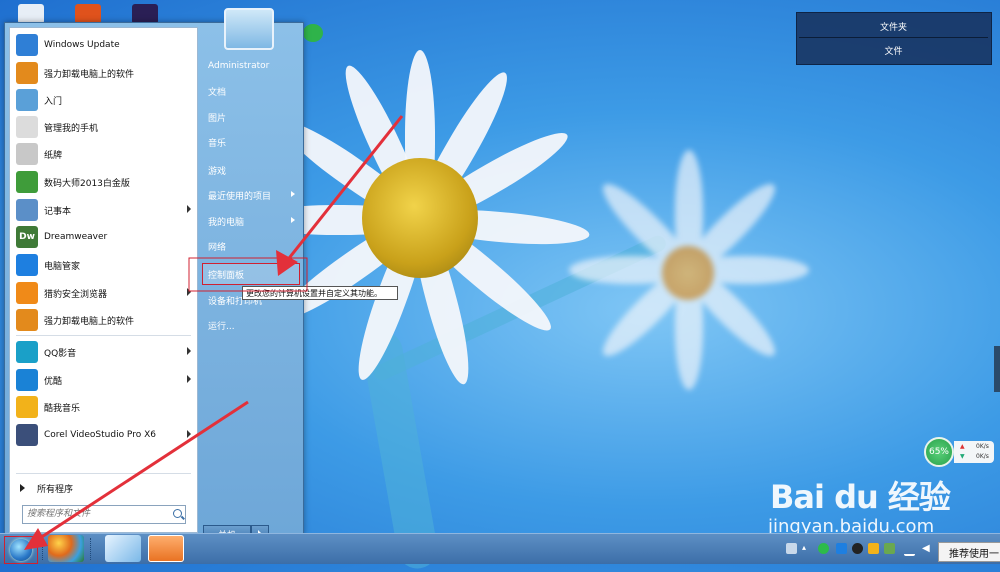 Image resolution: width=1000 pixels, height=572 pixels. I want to click on system-tray: ▴ ◀, so click(860, 549).